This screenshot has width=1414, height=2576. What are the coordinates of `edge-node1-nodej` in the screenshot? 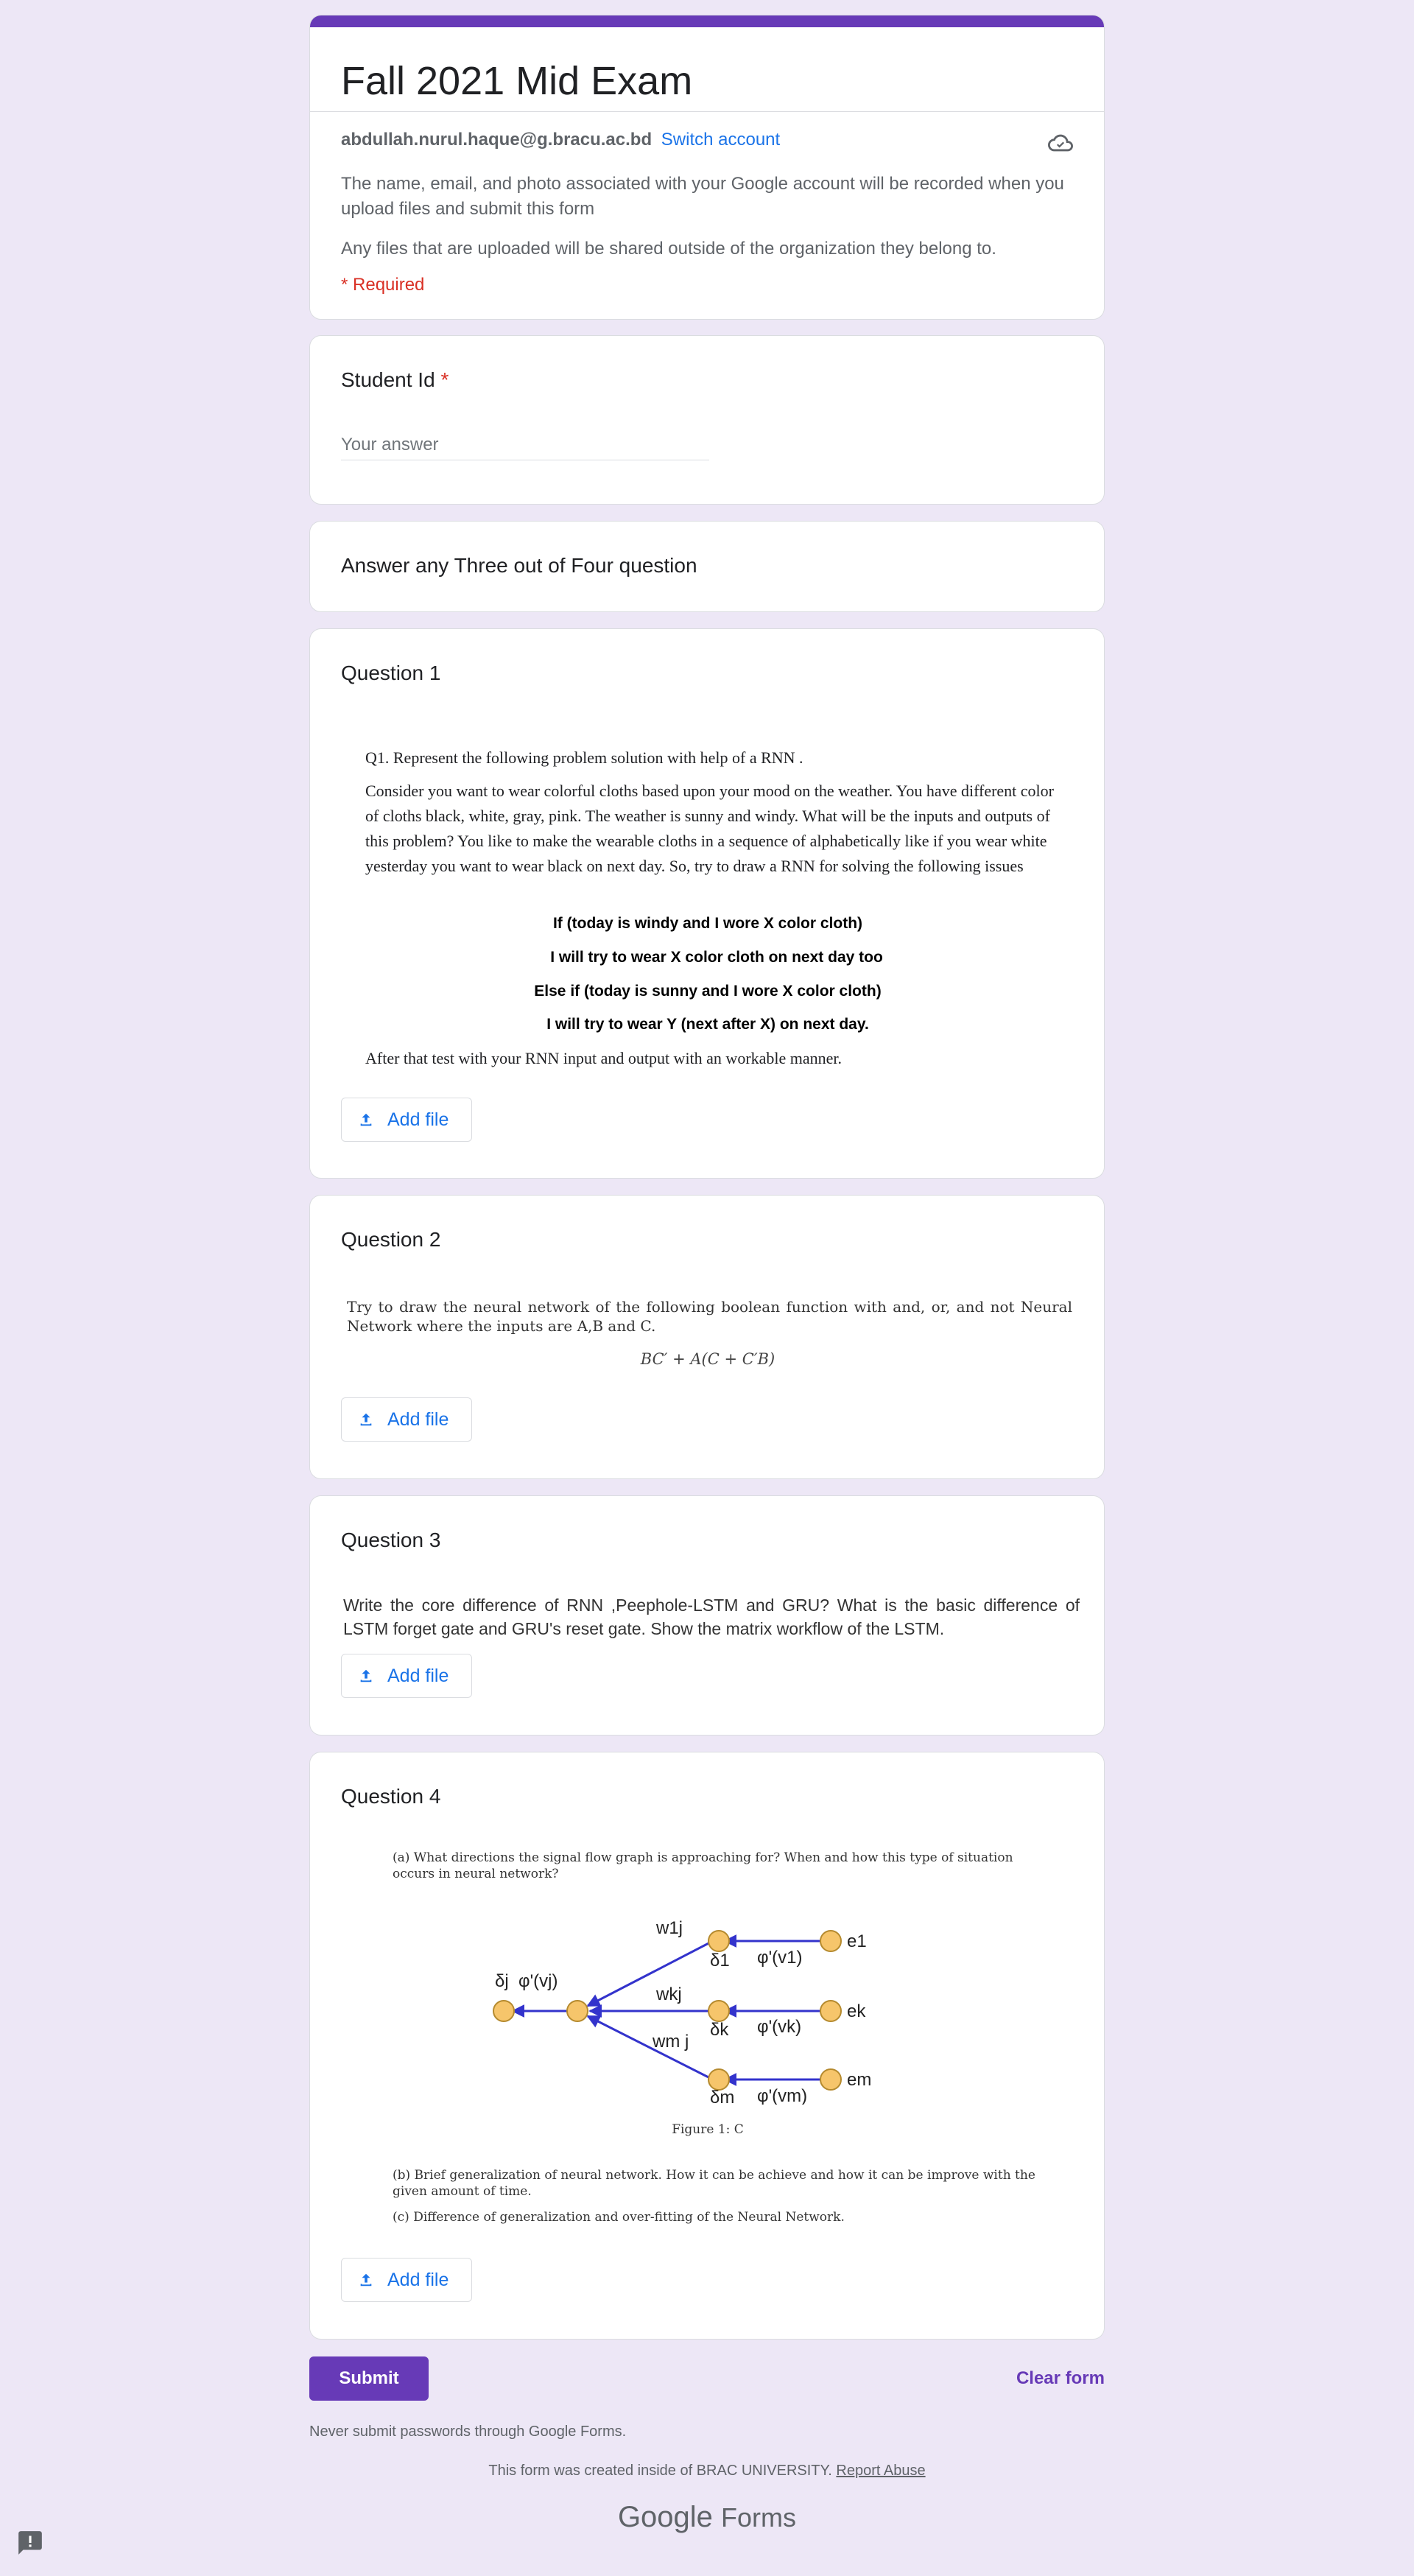 It's located at (650, 1973).